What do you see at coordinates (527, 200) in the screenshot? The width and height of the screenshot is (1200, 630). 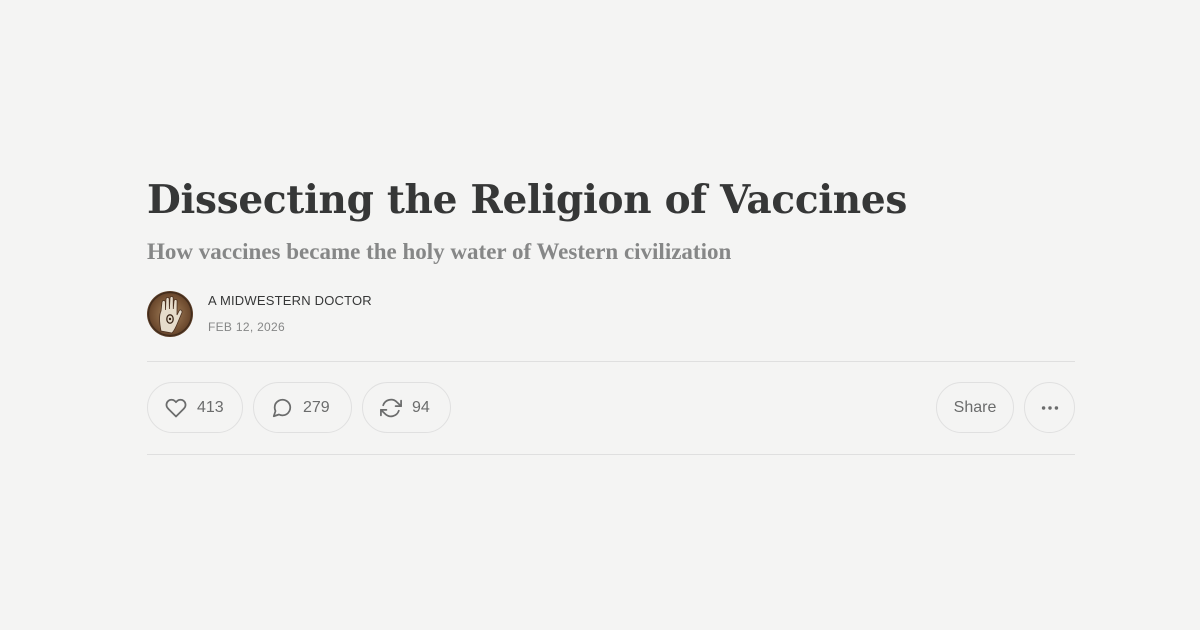 I see `post-title: Dissecting the Religion of Vaccines` at bounding box center [527, 200].